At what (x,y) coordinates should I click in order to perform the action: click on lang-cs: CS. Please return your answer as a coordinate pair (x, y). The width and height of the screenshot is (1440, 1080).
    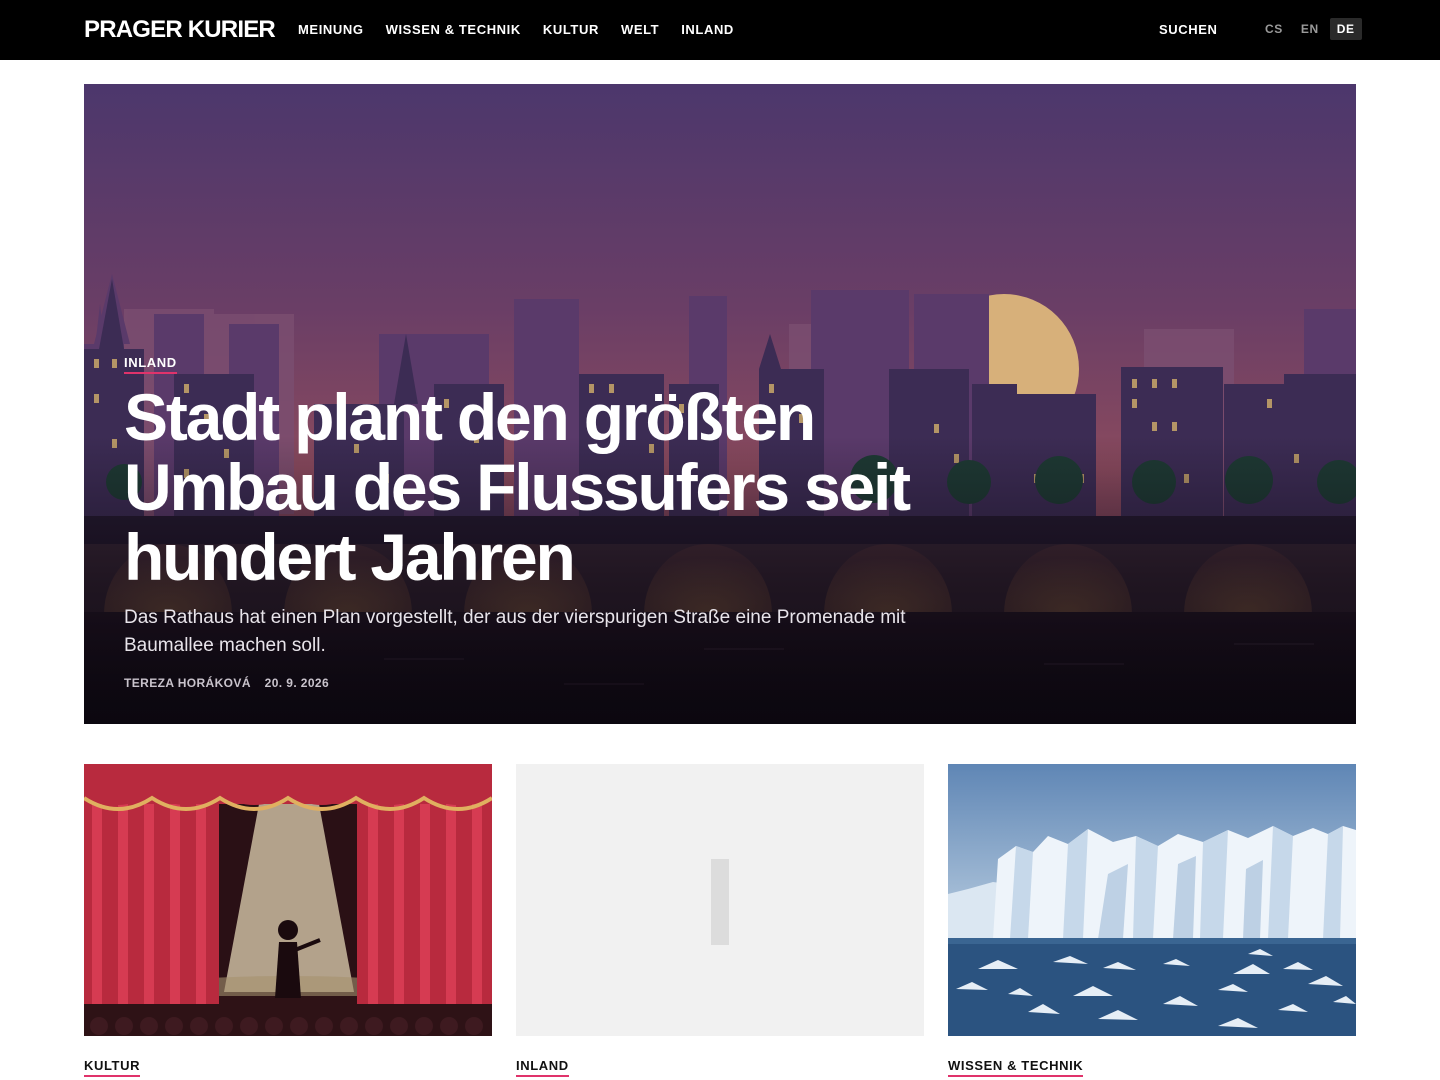
    Looking at the image, I should click on (1274, 29).